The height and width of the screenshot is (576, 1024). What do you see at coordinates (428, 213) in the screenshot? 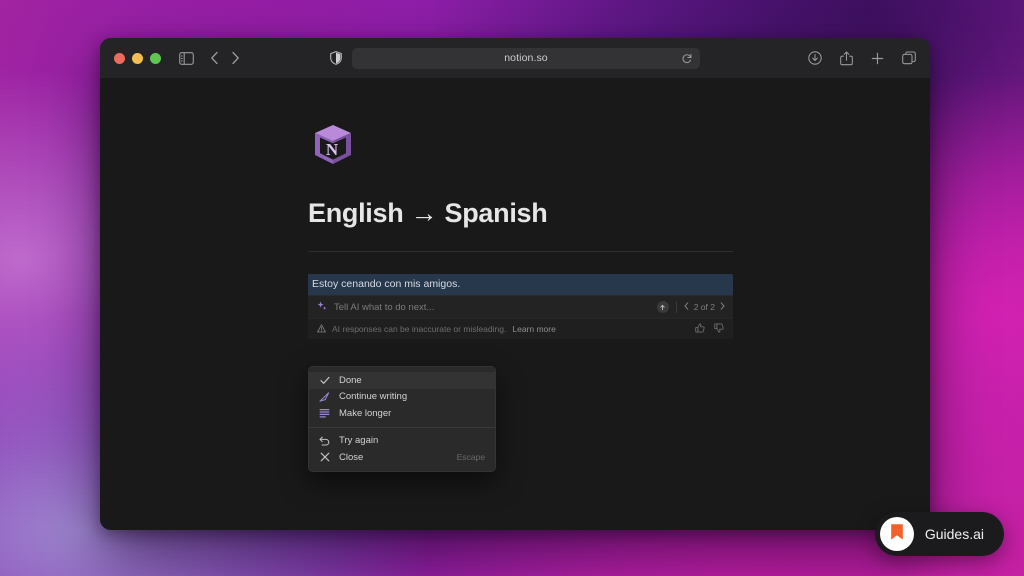
I see `page-title: English → Spanish` at bounding box center [428, 213].